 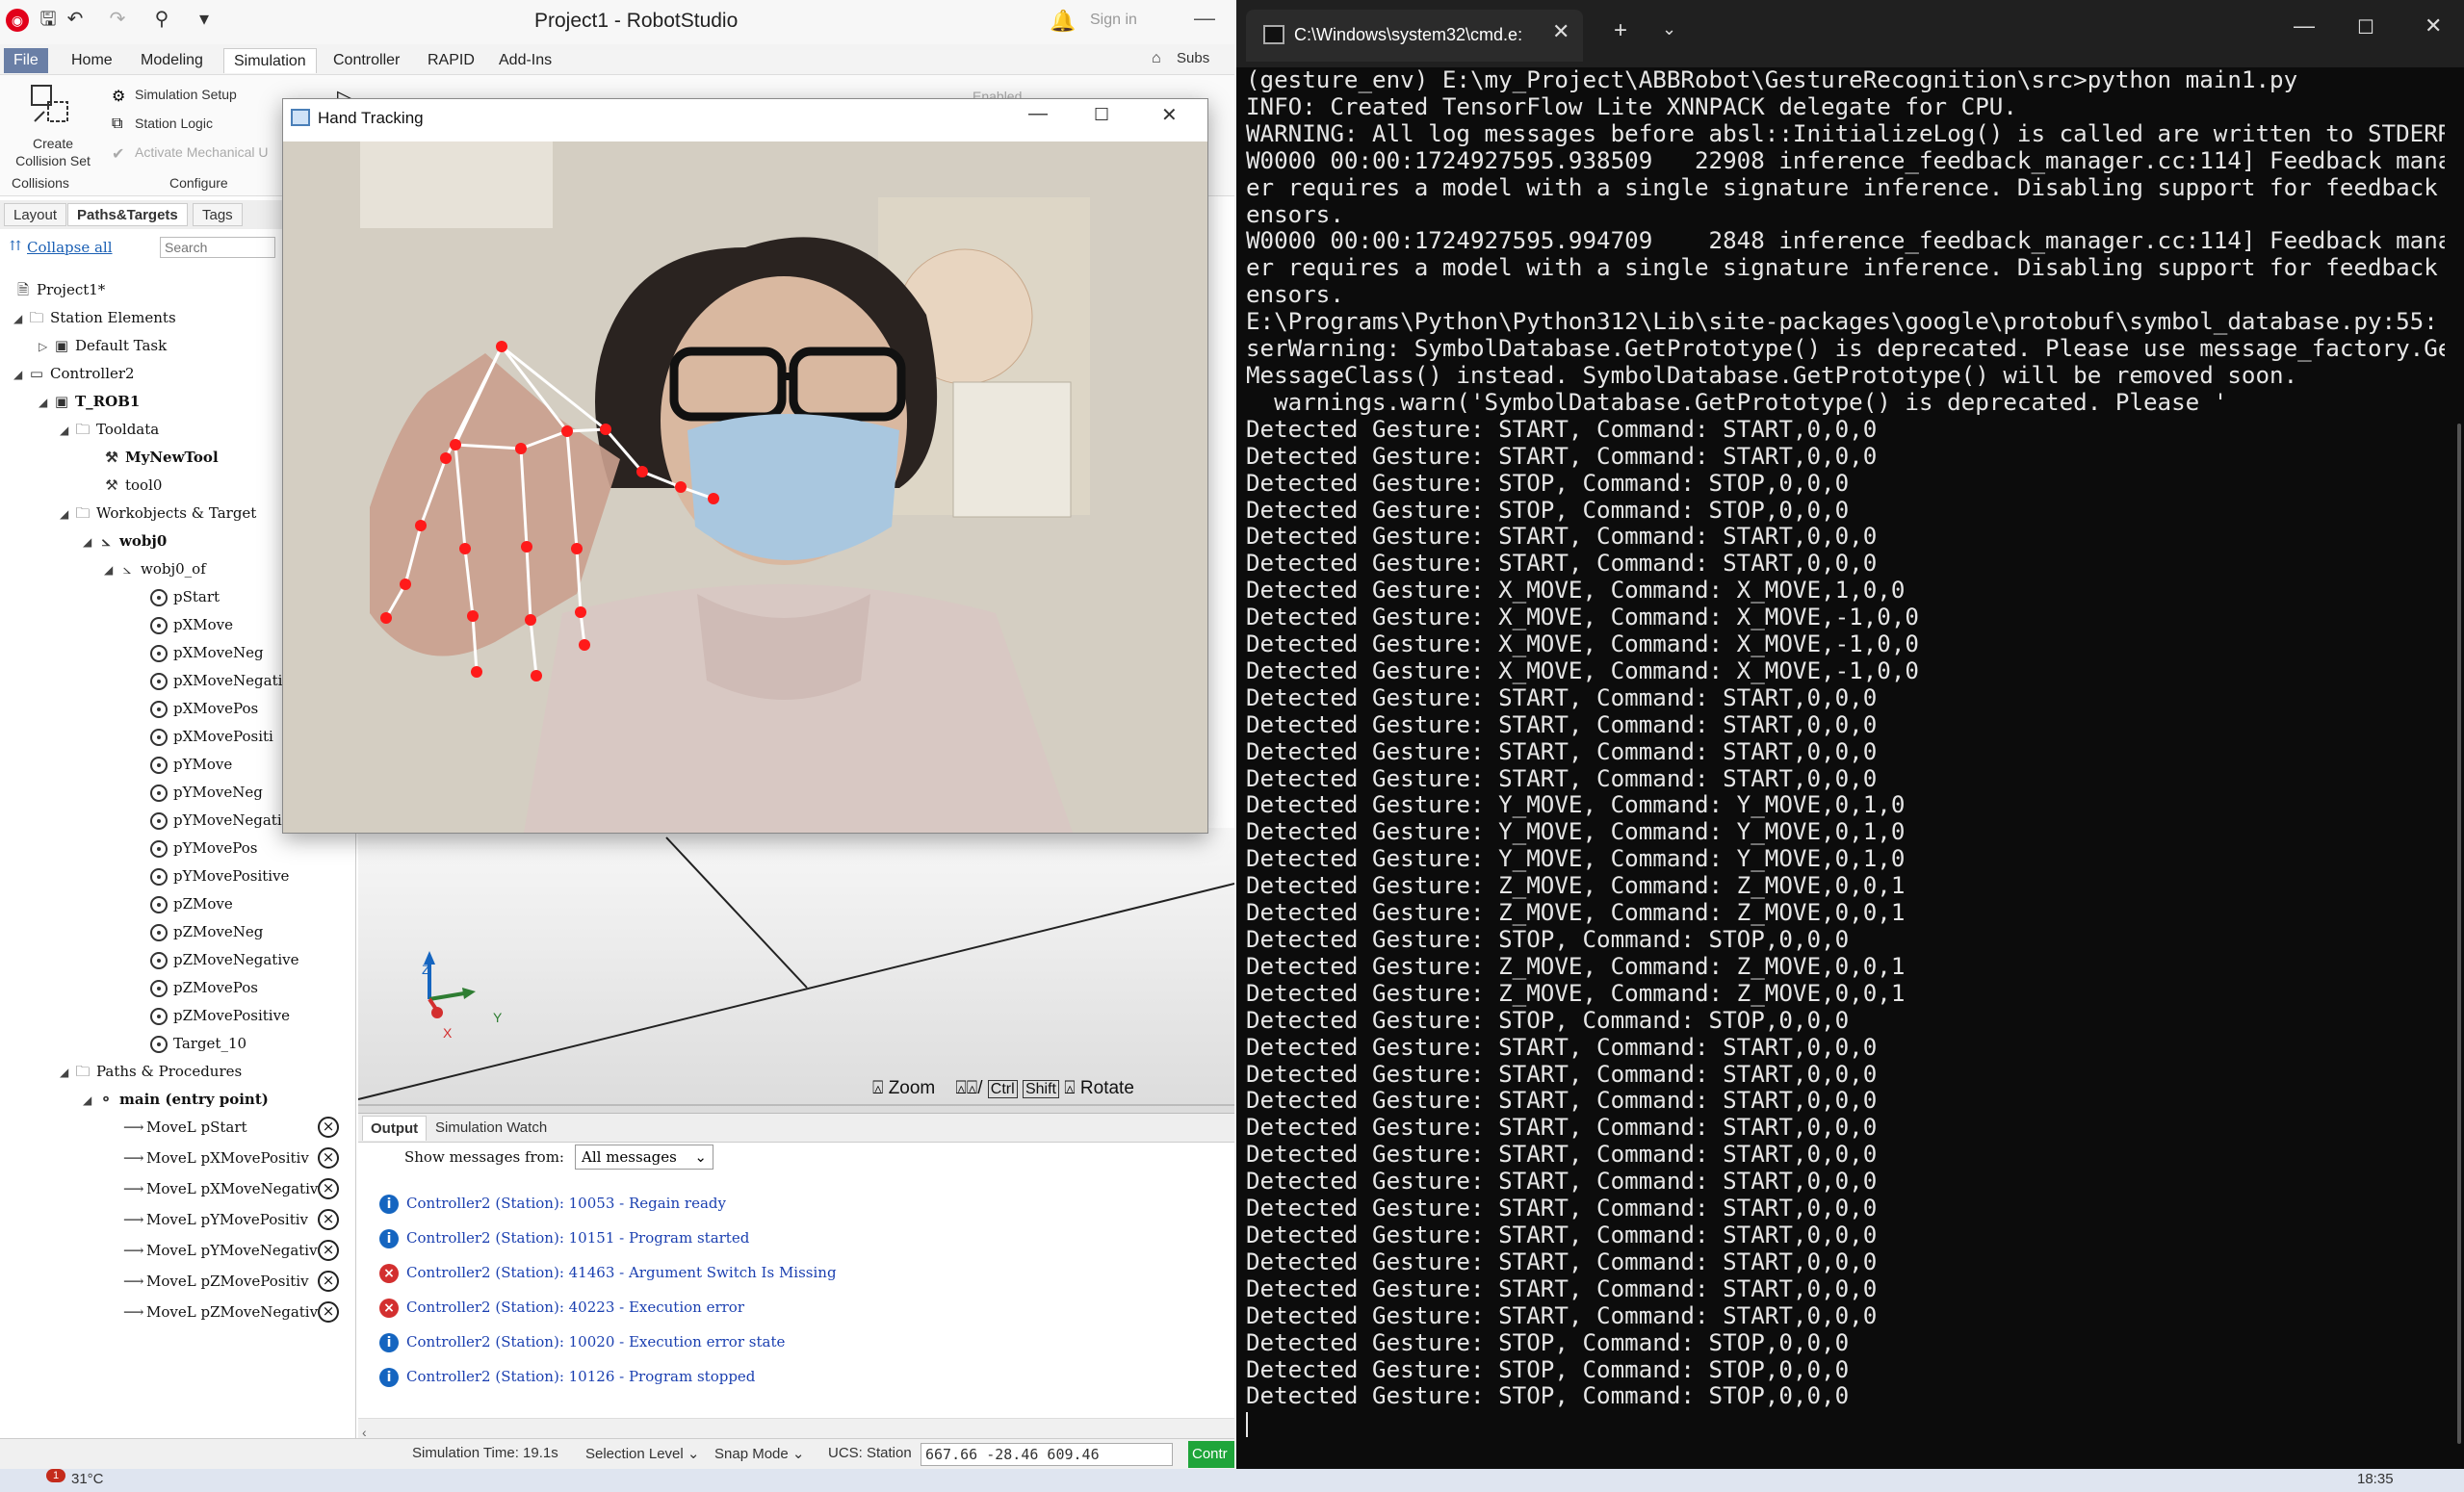 What do you see at coordinates (795, 970) in the screenshot?
I see `3d-view: Z Y X ⍓ Zoom ⍓⍓/ Ctrl Shift ⍓ Rotate` at bounding box center [795, 970].